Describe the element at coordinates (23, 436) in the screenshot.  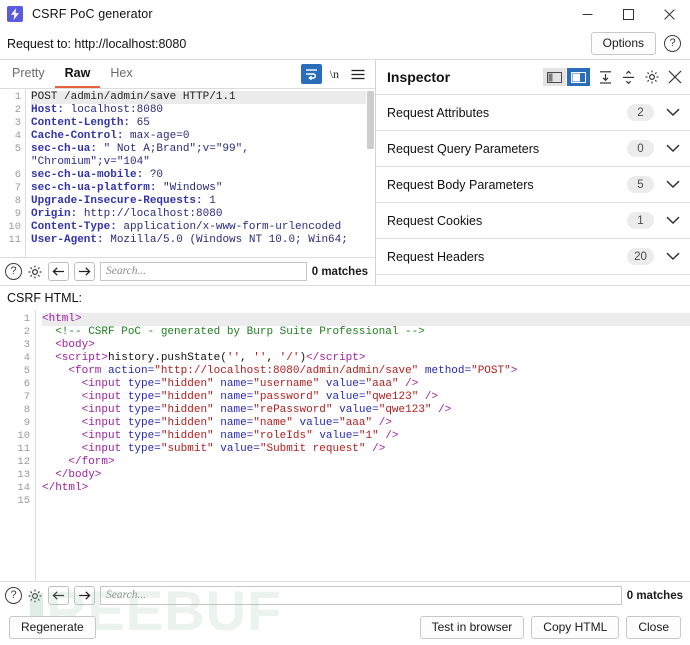
I see `csrf-line-number: 10` at that location.